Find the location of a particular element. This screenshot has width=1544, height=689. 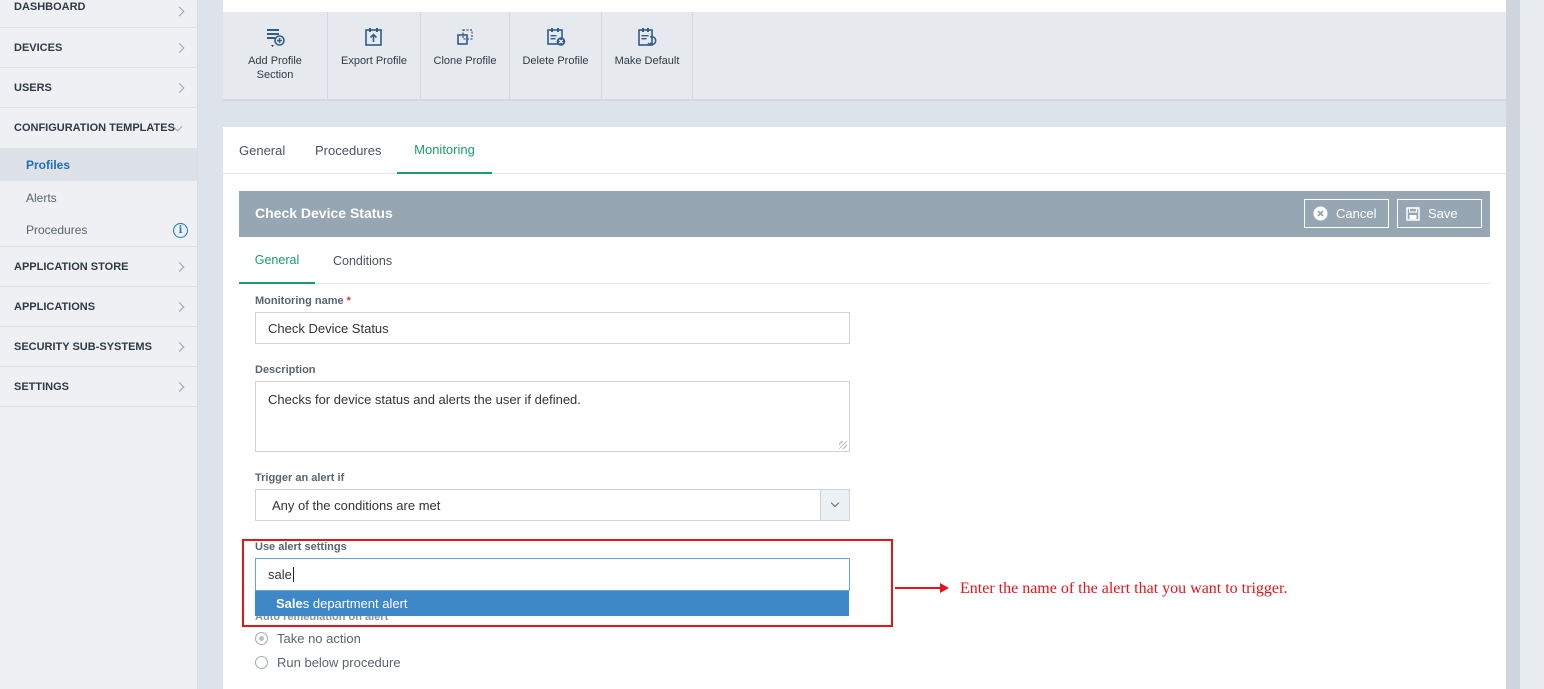

sidebar-subitem-label: Alerts is located at coordinates (41, 197).